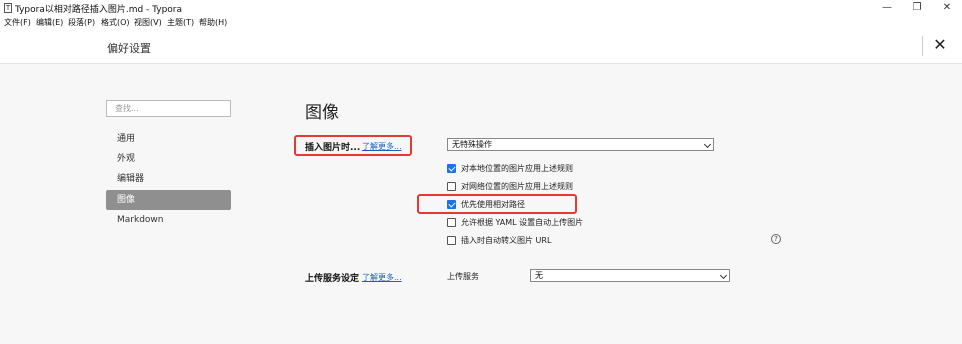 This screenshot has height=344, width=962. Describe the element at coordinates (776, 239) in the screenshot. I see `help-icon: ?` at that location.